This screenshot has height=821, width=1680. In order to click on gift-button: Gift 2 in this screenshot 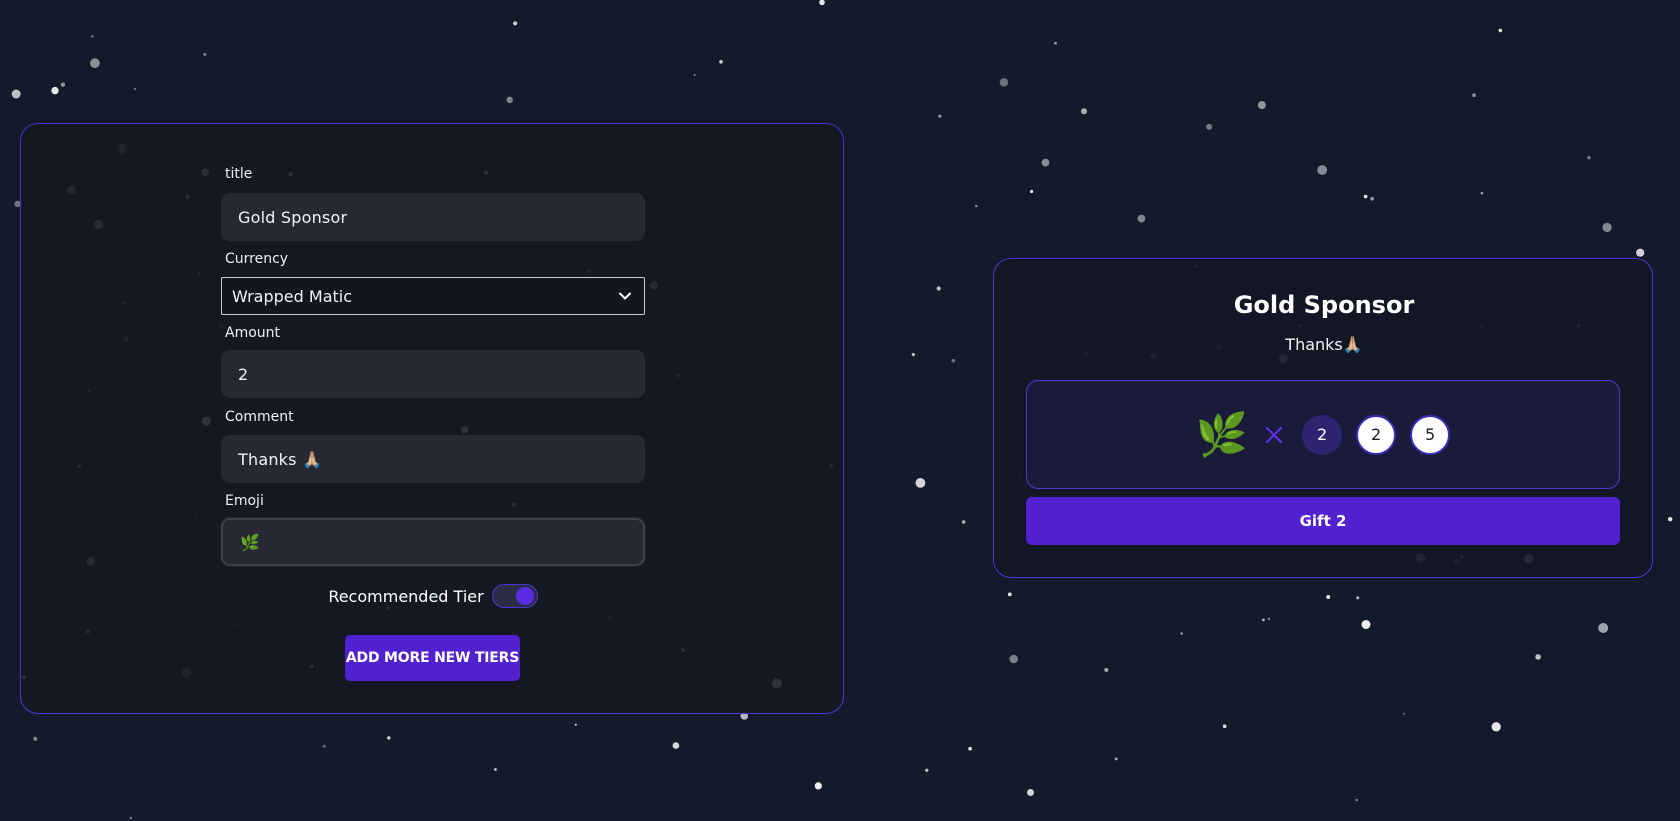, I will do `click(1323, 521)`.